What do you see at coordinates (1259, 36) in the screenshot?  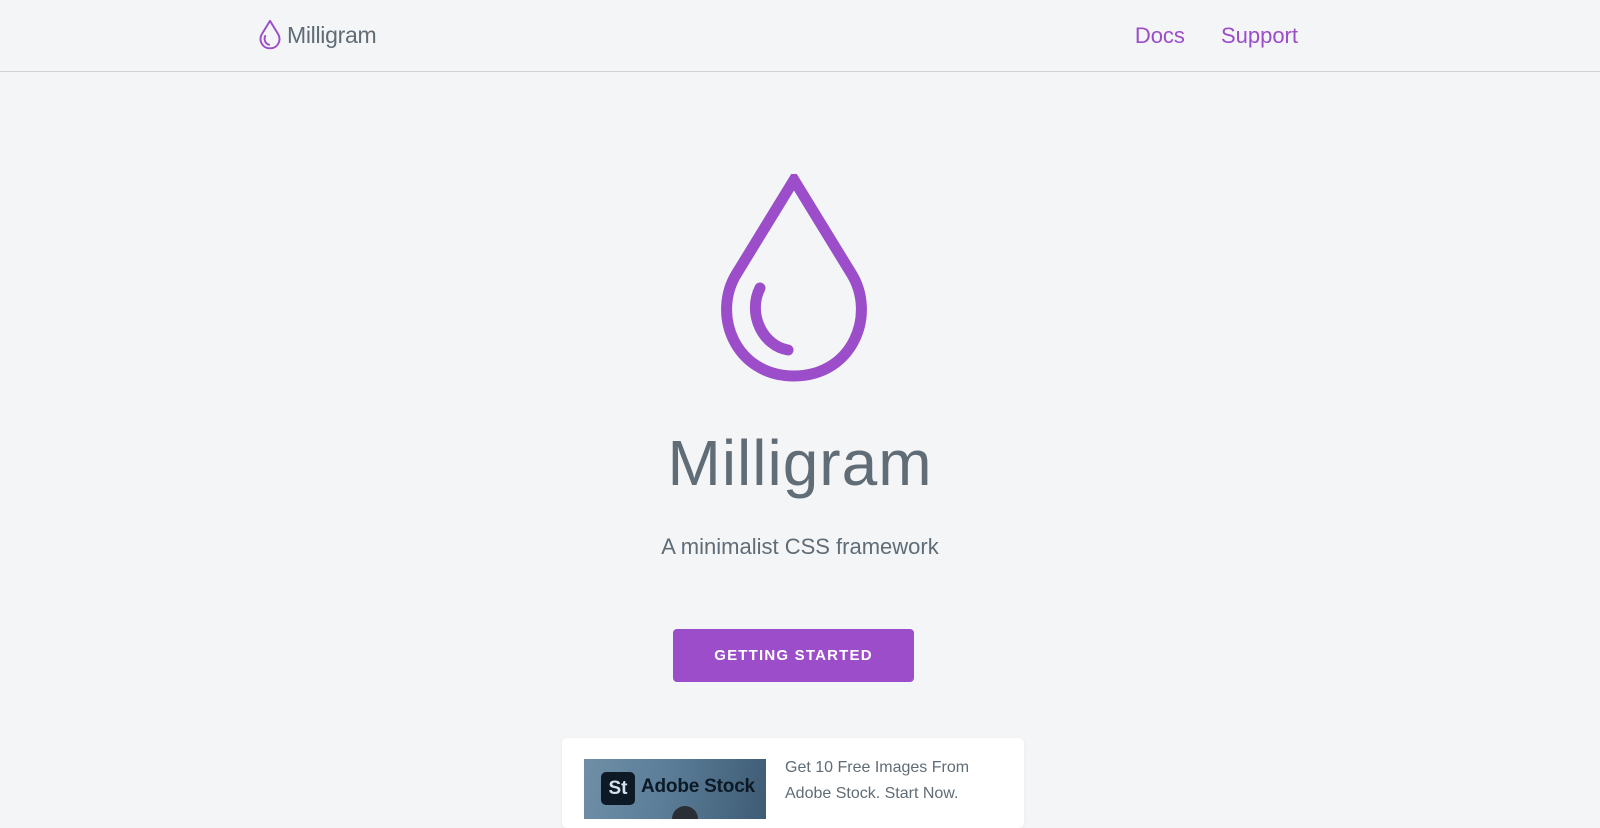 I see `nav-link-support: Support` at bounding box center [1259, 36].